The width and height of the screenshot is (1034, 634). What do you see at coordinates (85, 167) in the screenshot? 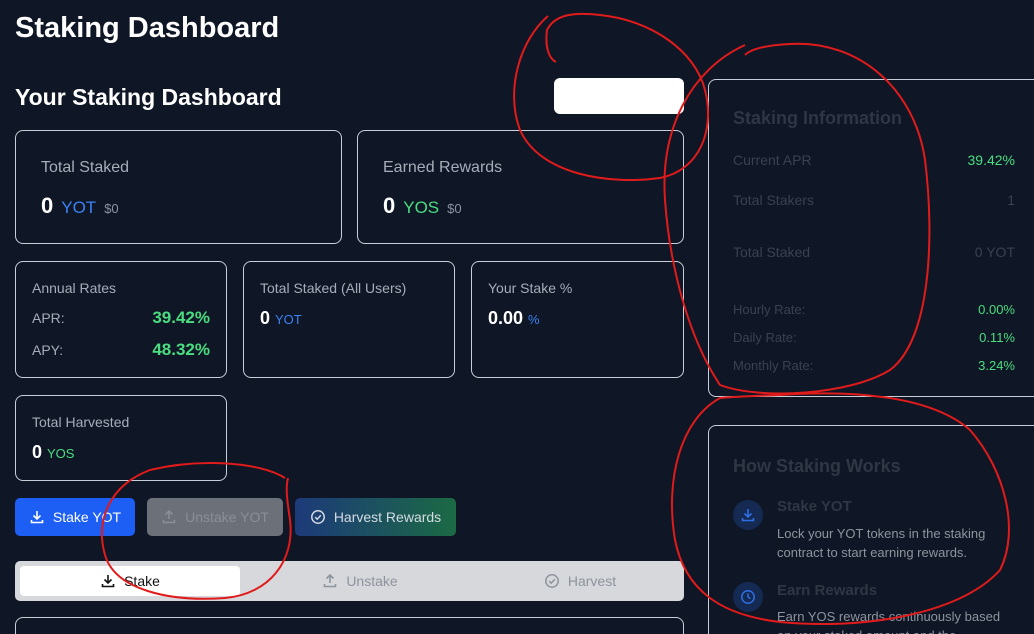
I see `total-staked-label: Total Staked` at bounding box center [85, 167].